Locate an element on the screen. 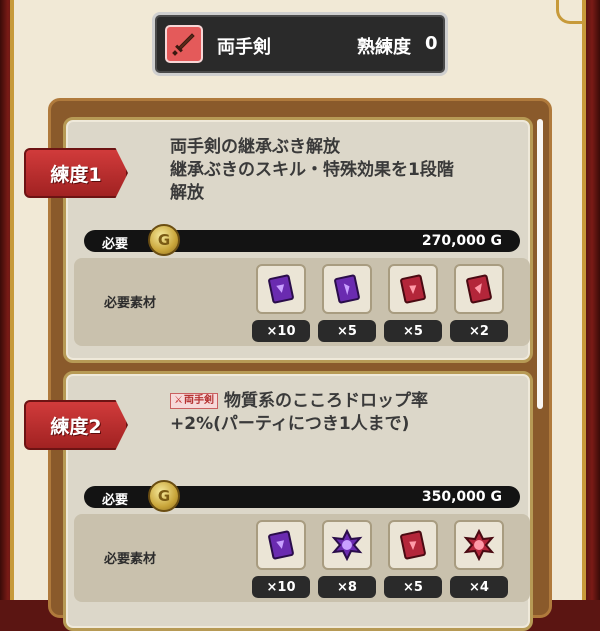 This screenshot has width=600, height=631. material-item: ×4 is located at coordinates (479, 559).